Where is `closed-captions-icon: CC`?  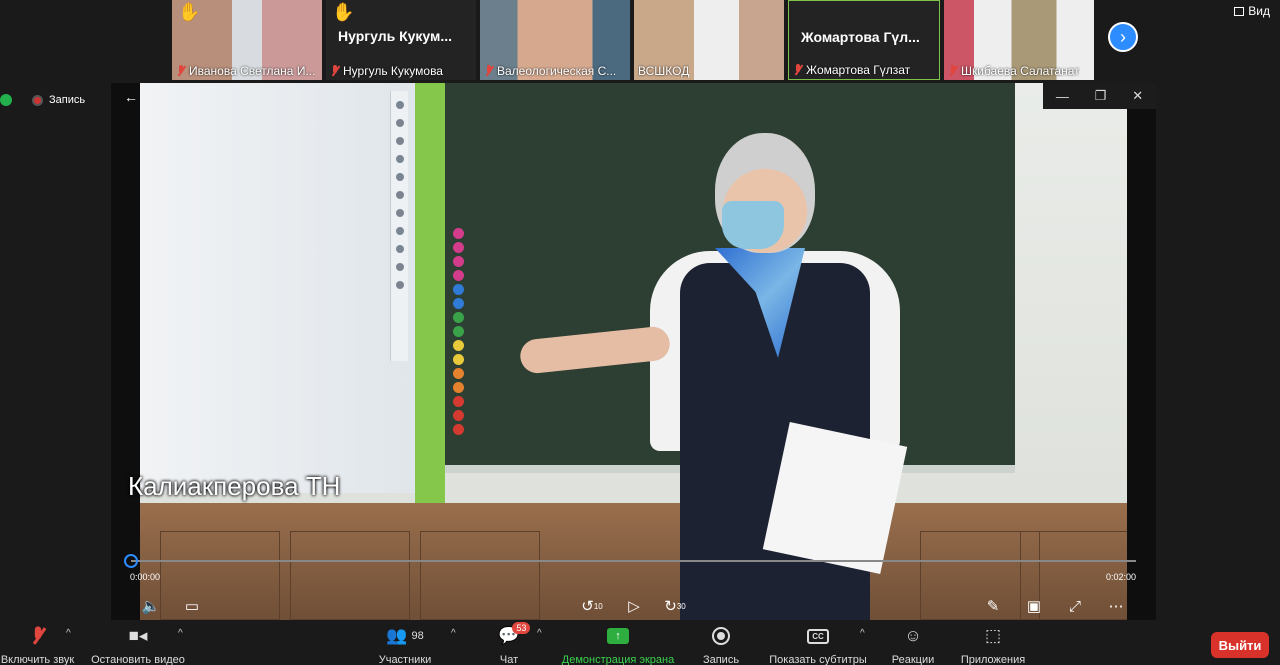
closed-captions-icon: CC is located at coordinates (818, 636).